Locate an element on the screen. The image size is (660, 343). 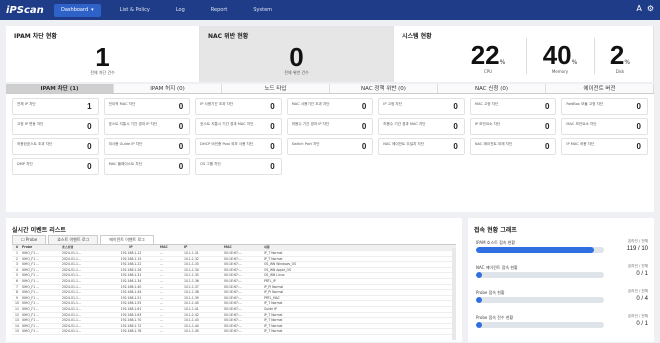
block-cell: MAC 보안요소 차단 0 is located at coordinates (604, 126).